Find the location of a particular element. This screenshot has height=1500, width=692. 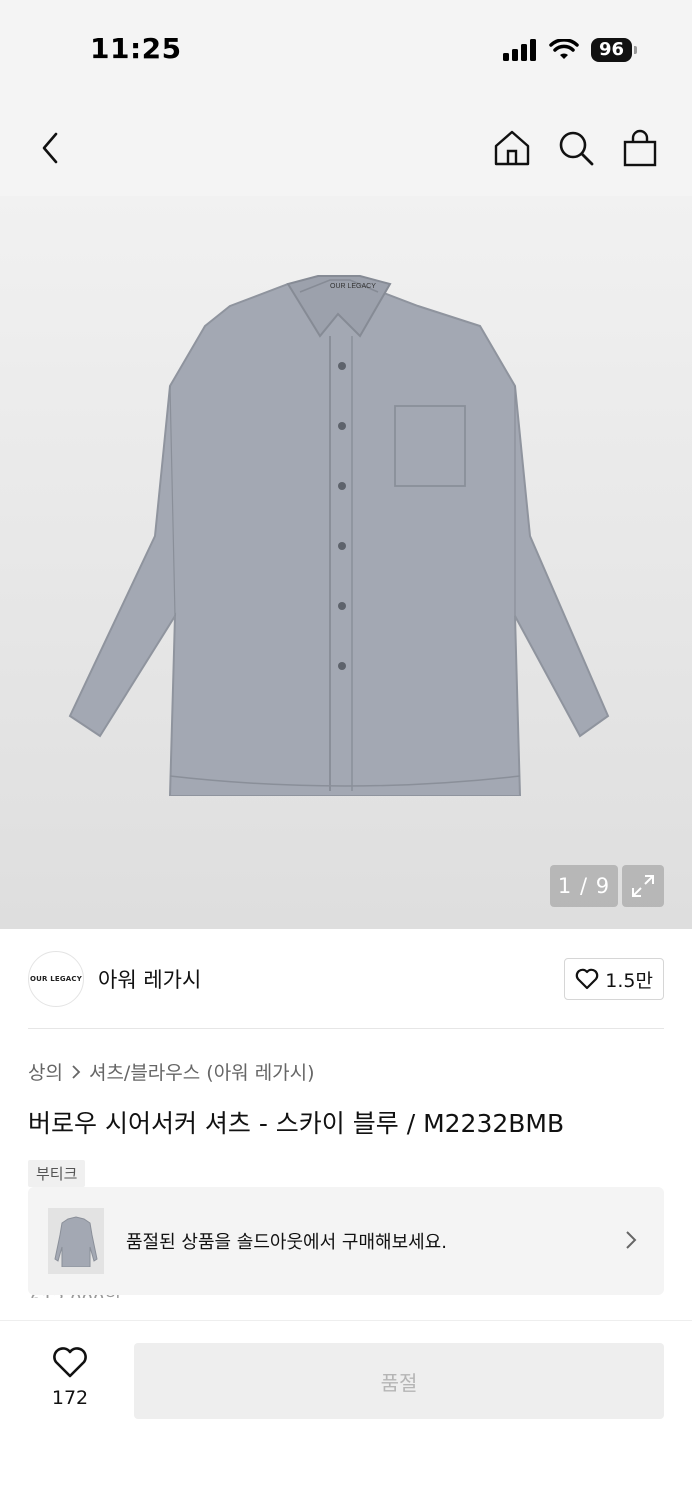

home-button is located at coordinates (512, 148).